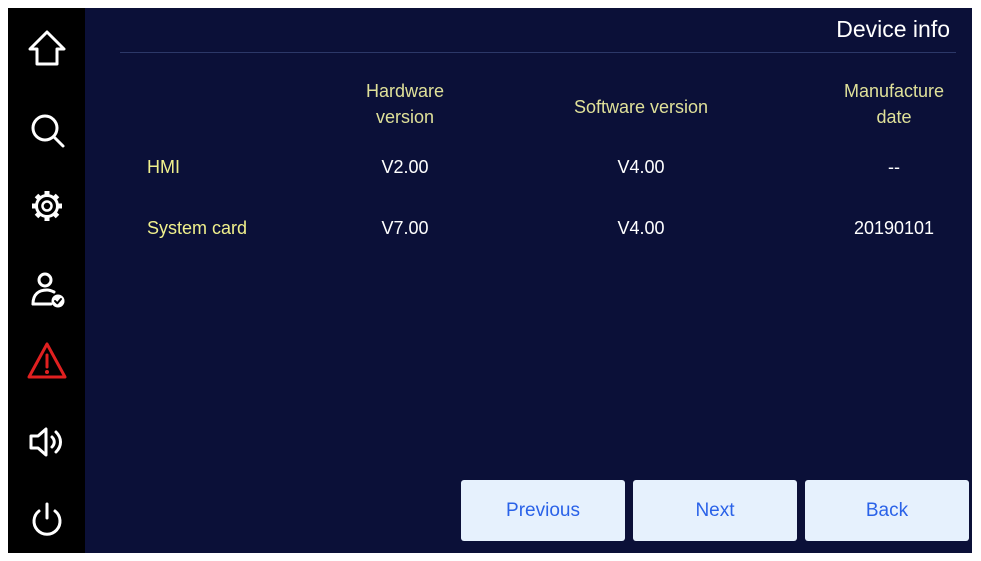 The height and width of the screenshot is (561, 981). I want to click on warning-icon, so click(46, 360).